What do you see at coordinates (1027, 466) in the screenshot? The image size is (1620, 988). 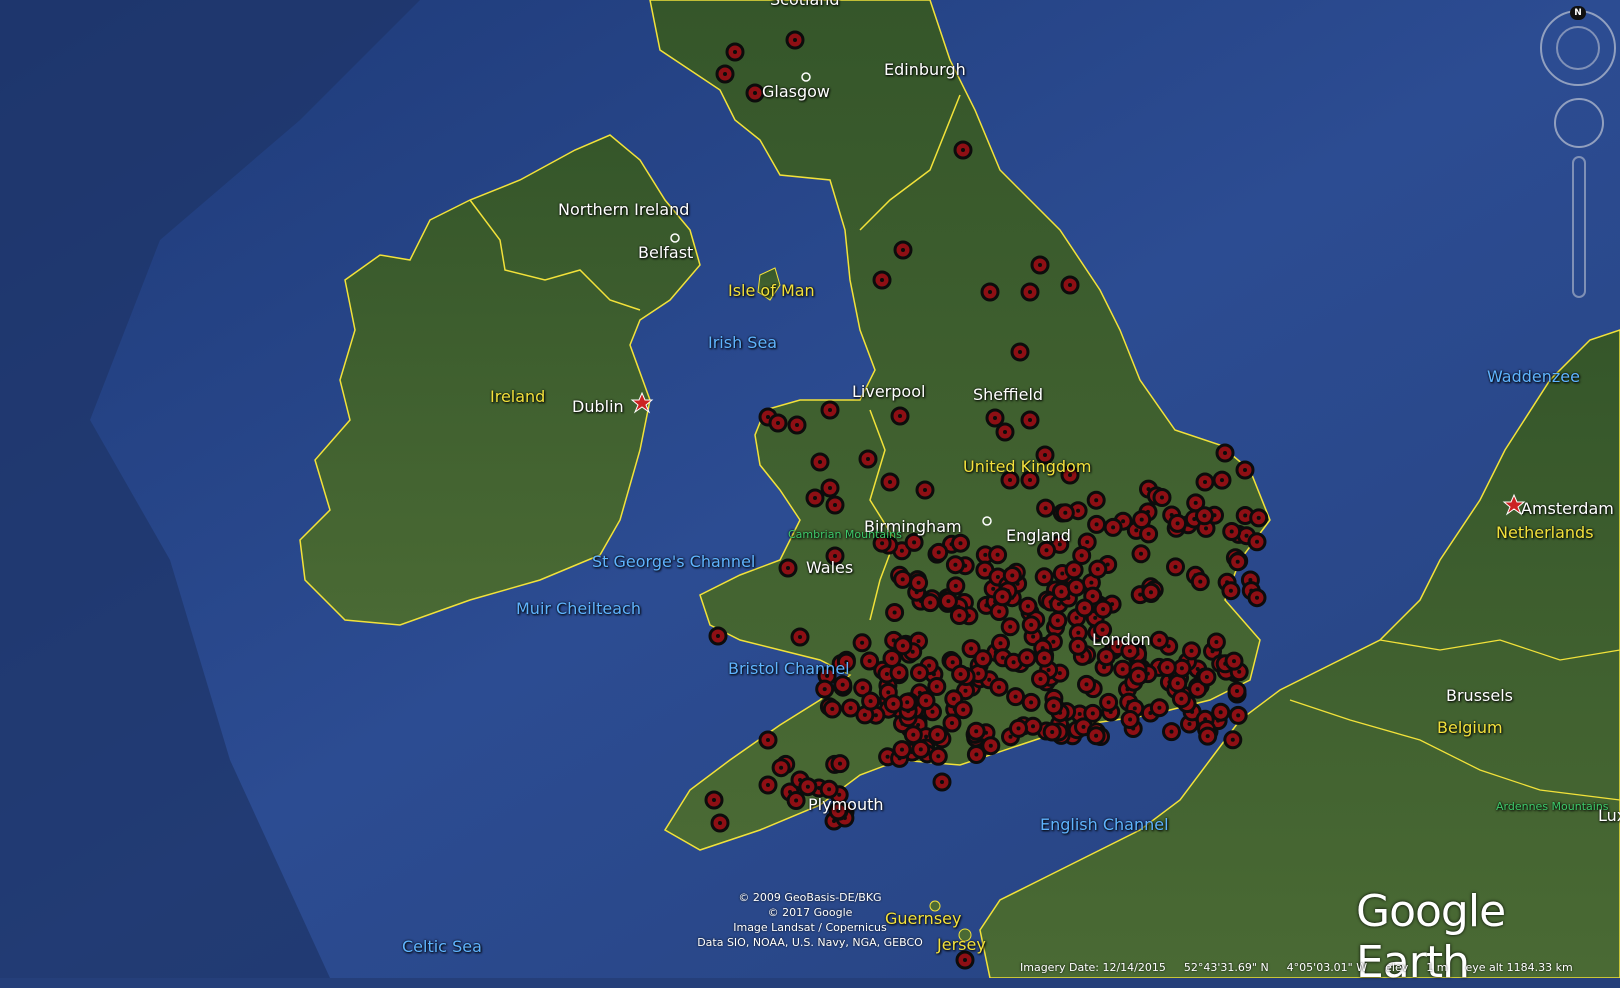 I see `label-united-kingdom: United Kingdom` at bounding box center [1027, 466].